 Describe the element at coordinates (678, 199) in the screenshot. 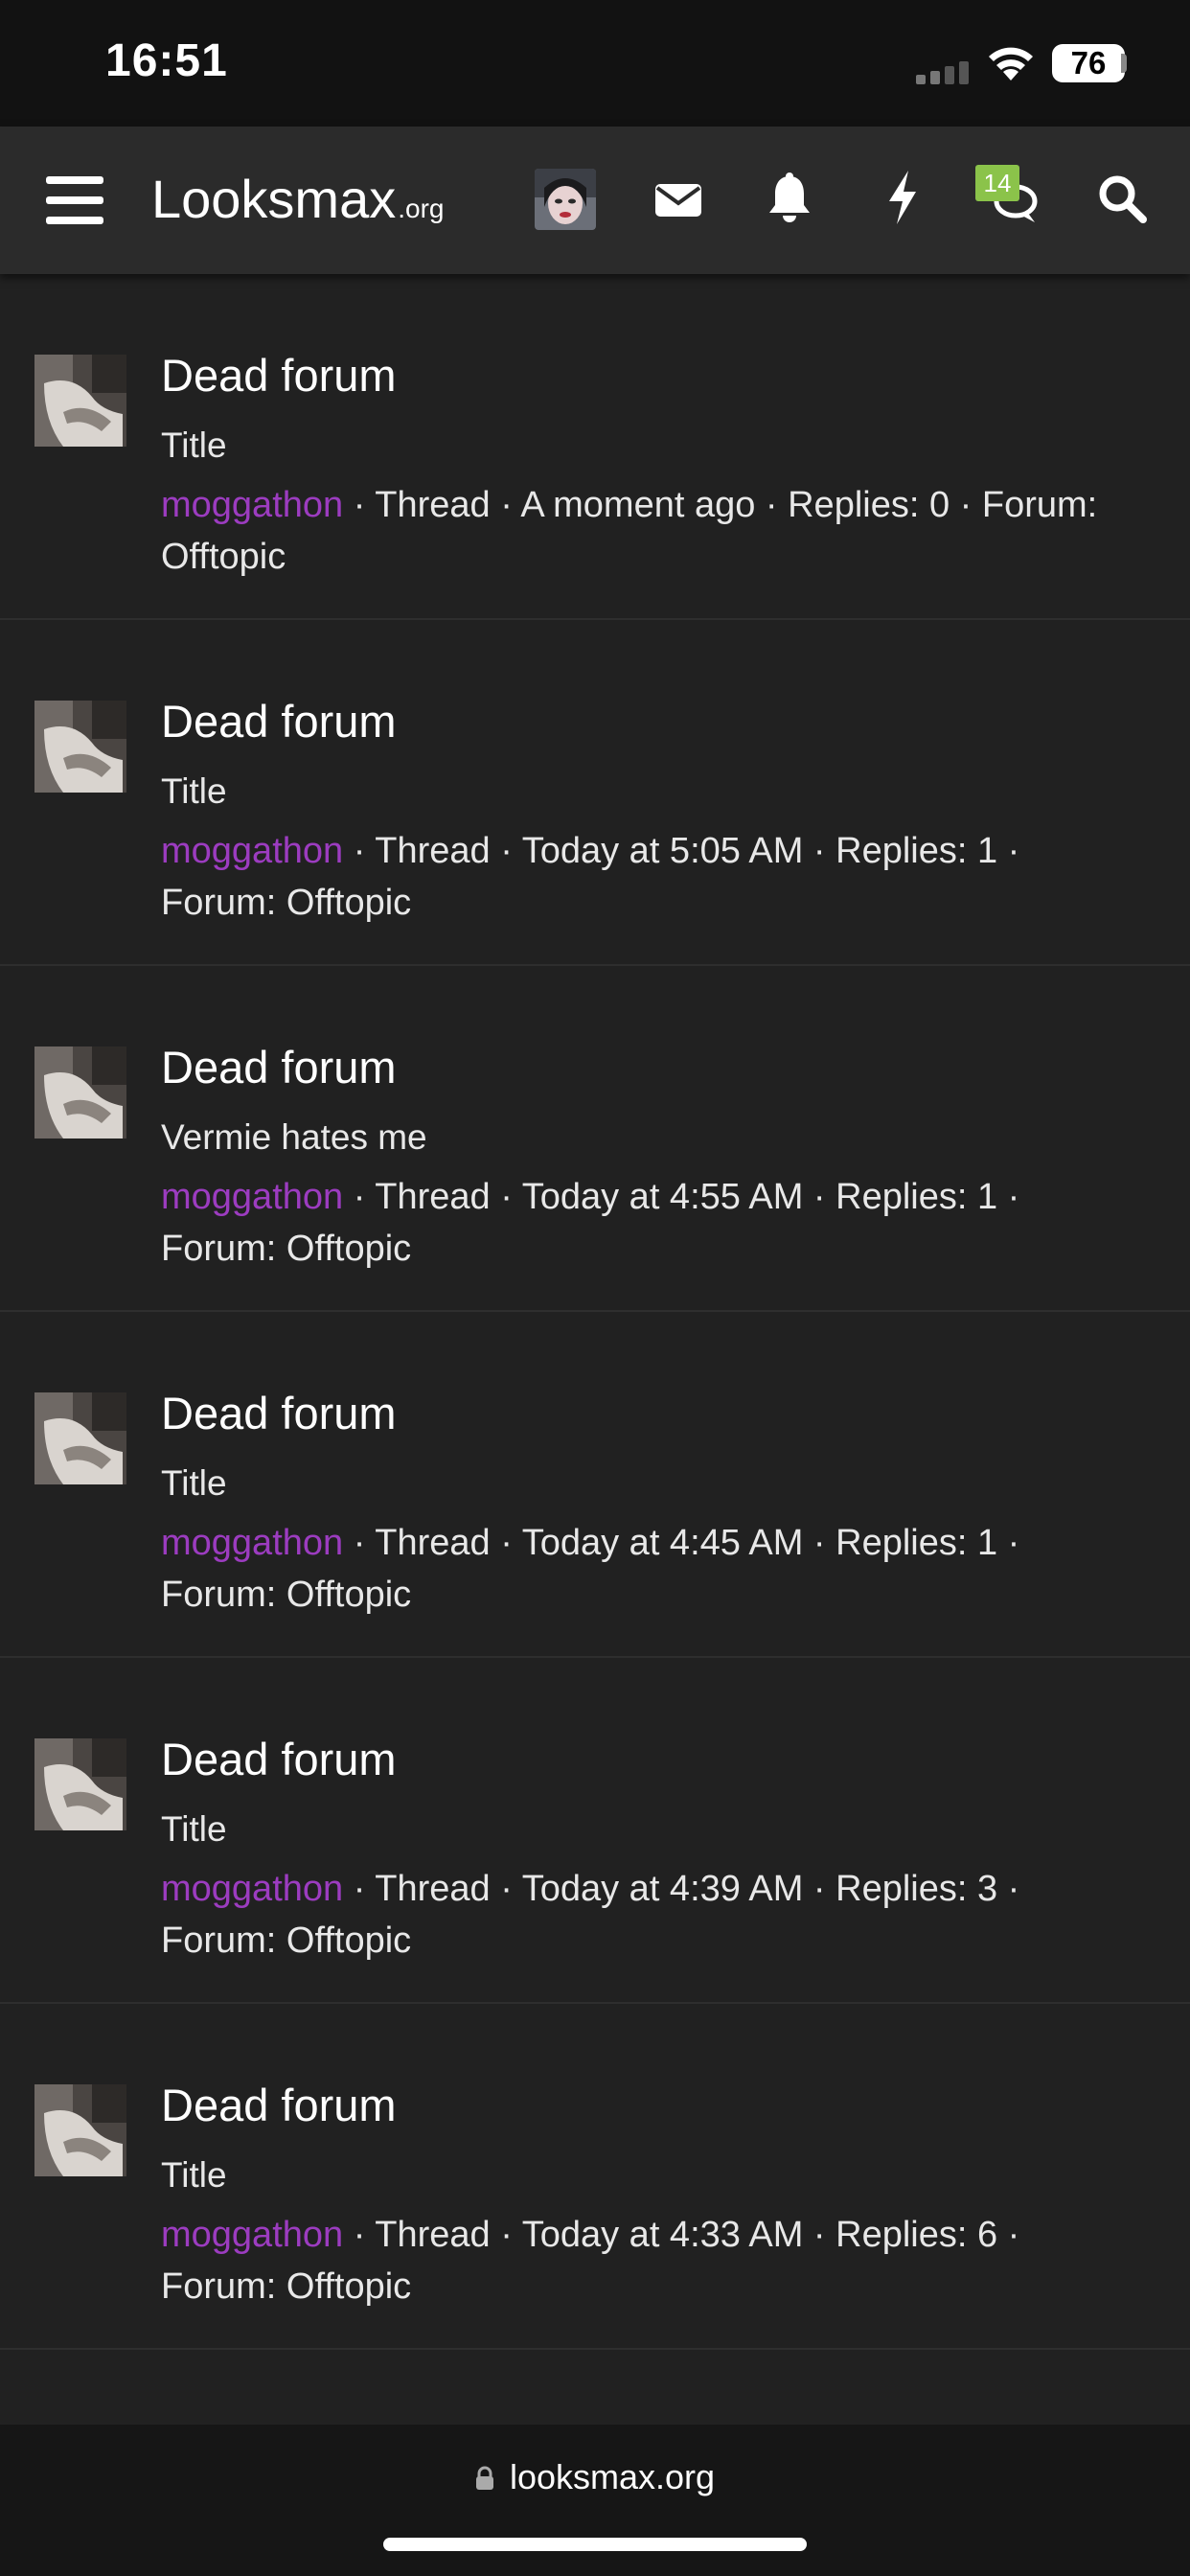

I see `envelope-icon` at that location.